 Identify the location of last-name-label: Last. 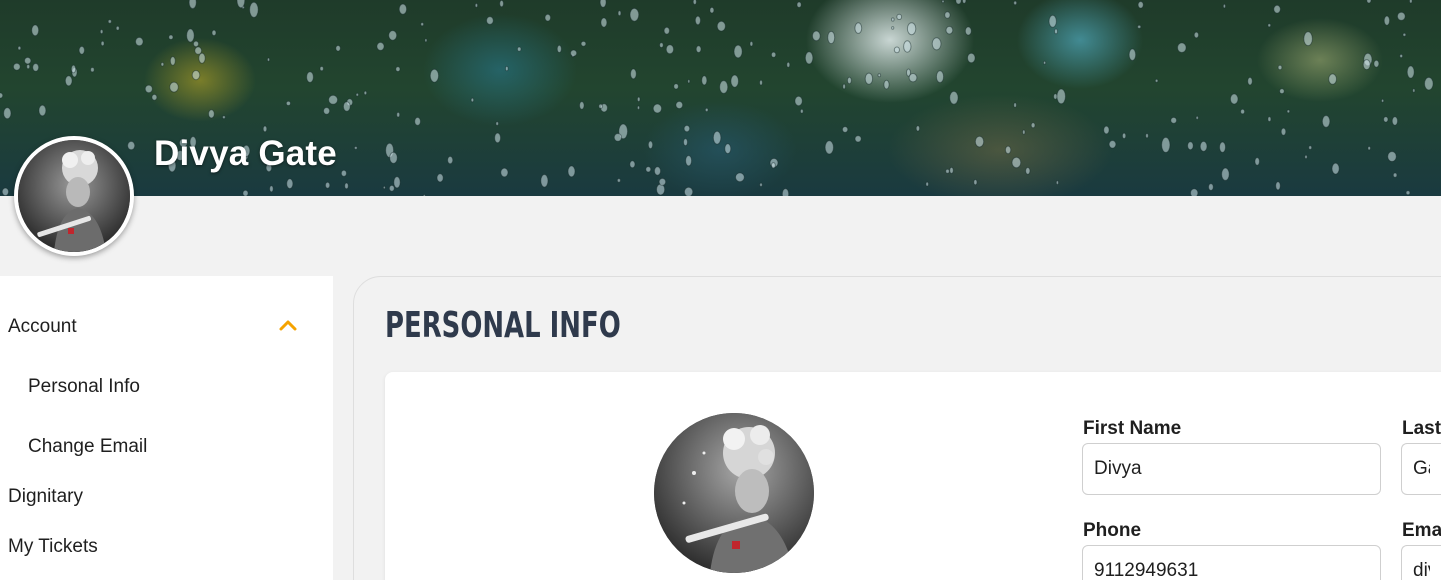
(1421, 428).